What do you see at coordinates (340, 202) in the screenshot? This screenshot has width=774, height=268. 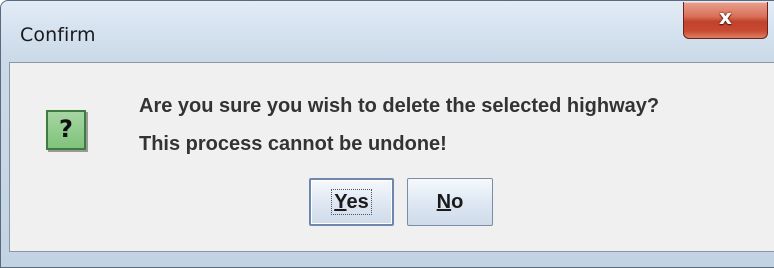 I see `yes-mnemonic: Y` at bounding box center [340, 202].